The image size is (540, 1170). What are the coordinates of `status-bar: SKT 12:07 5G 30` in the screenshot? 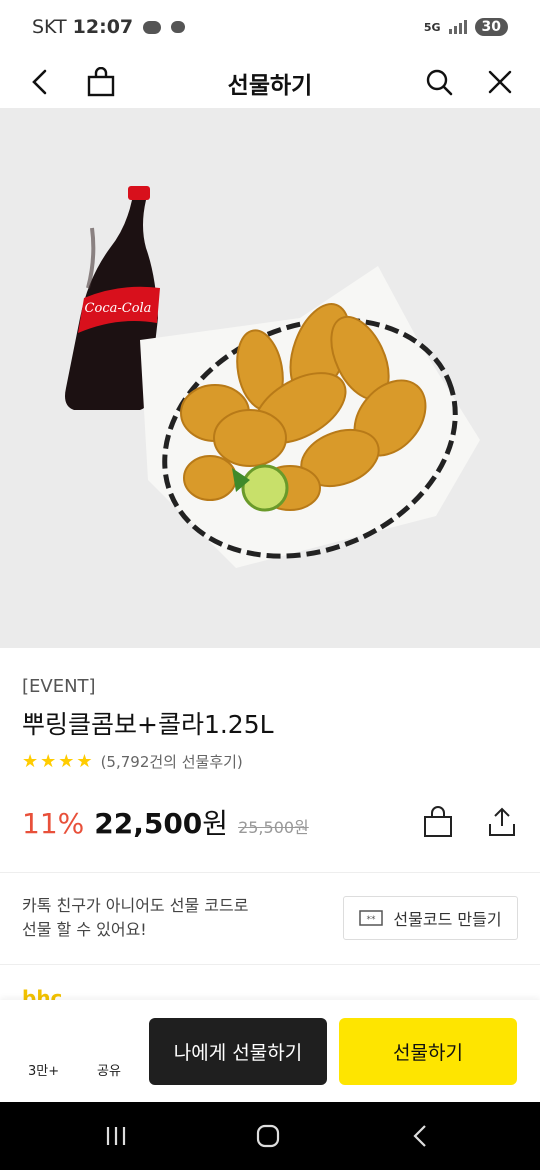 It's located at (270, 29).